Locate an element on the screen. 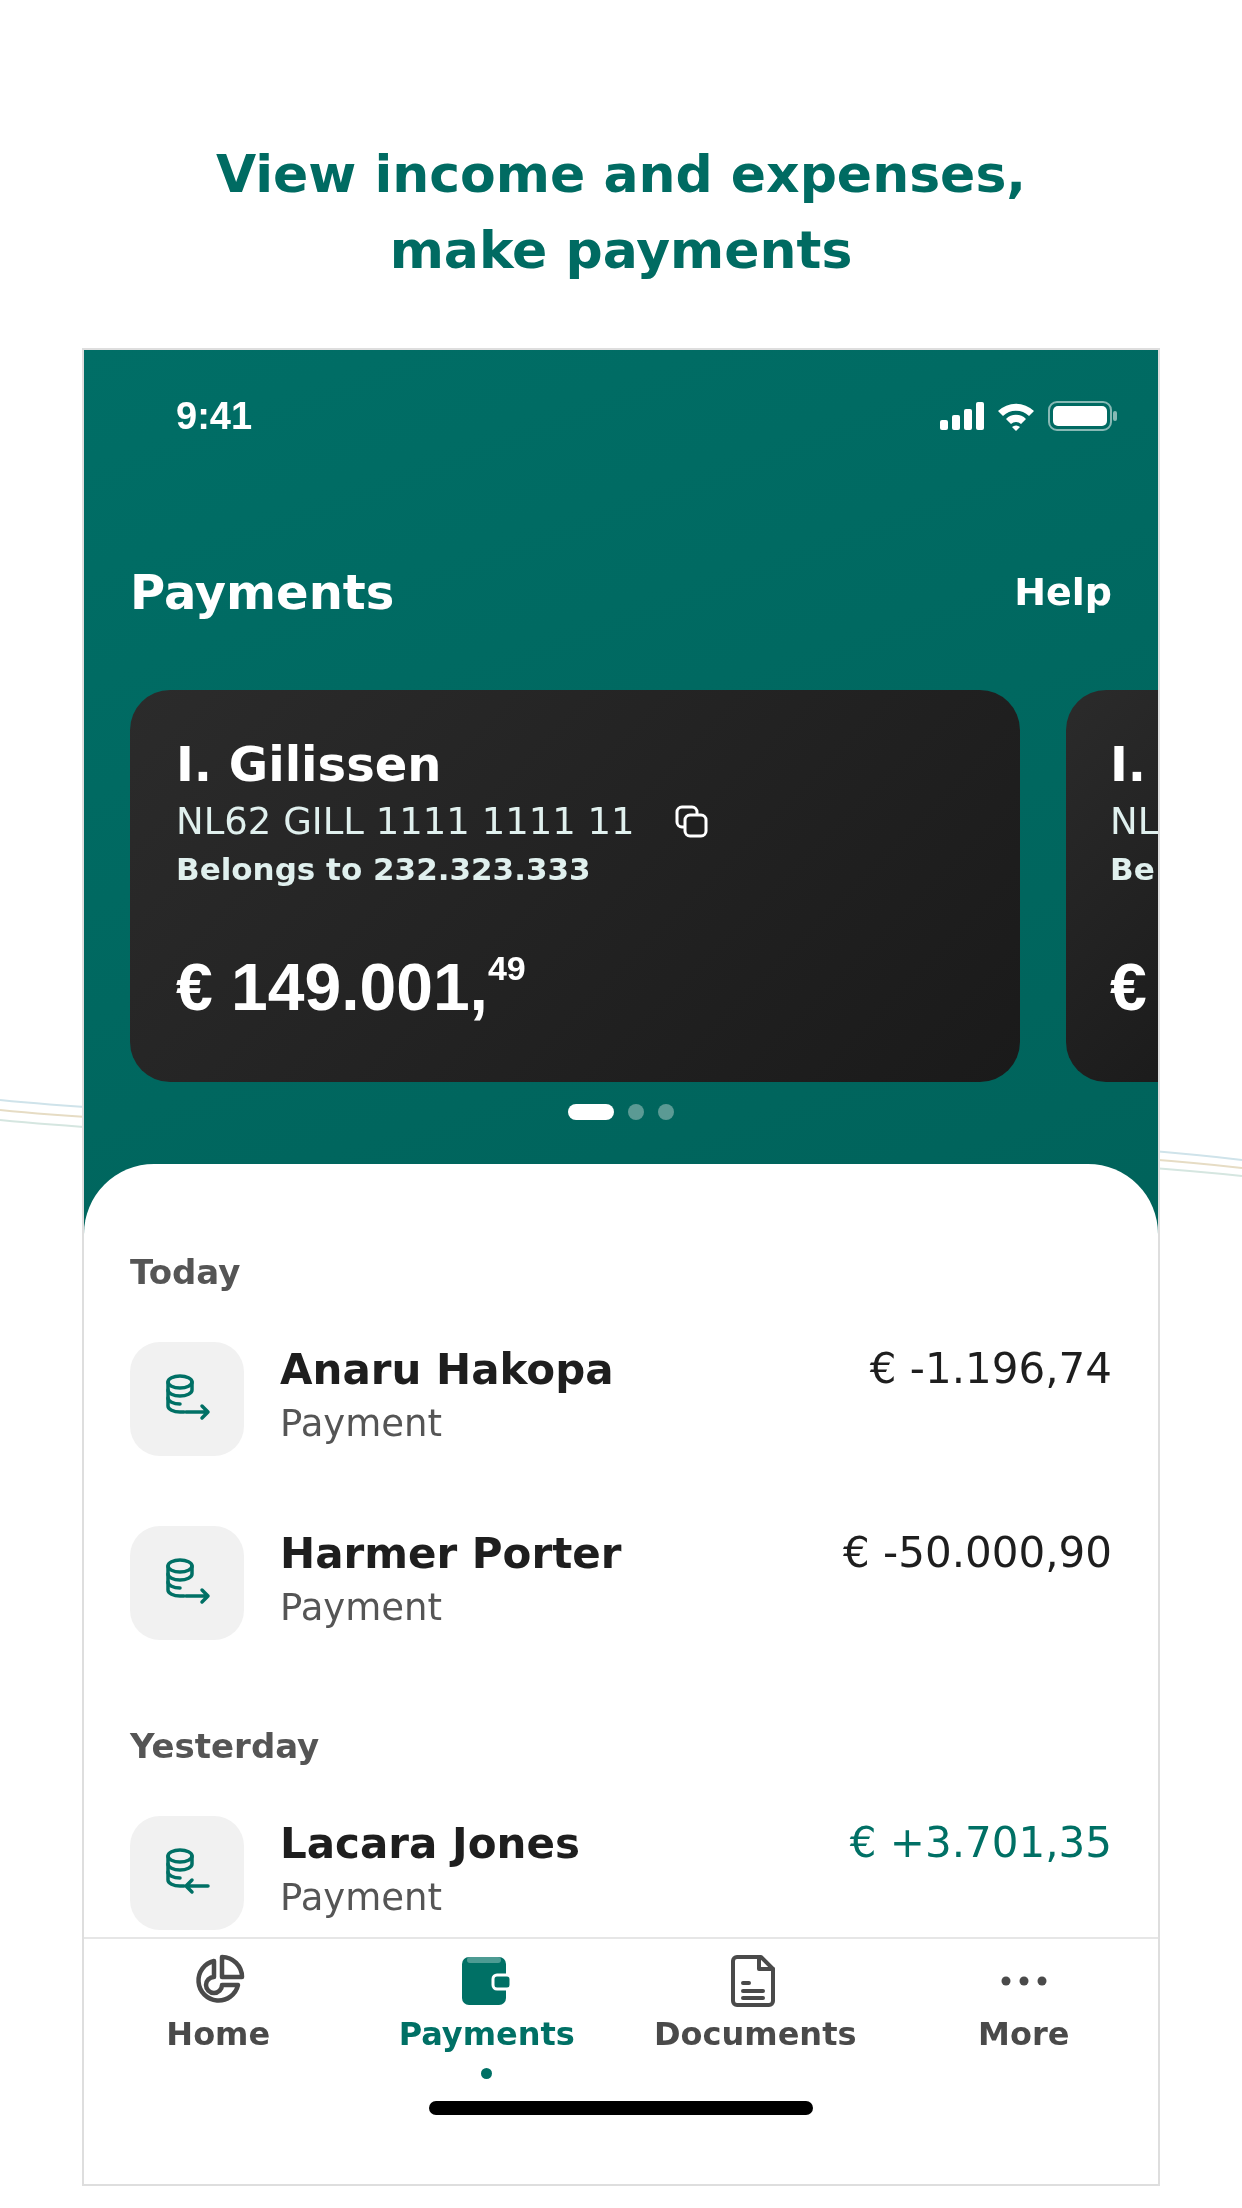  battery-icon is located at coordinates (1083, 416).